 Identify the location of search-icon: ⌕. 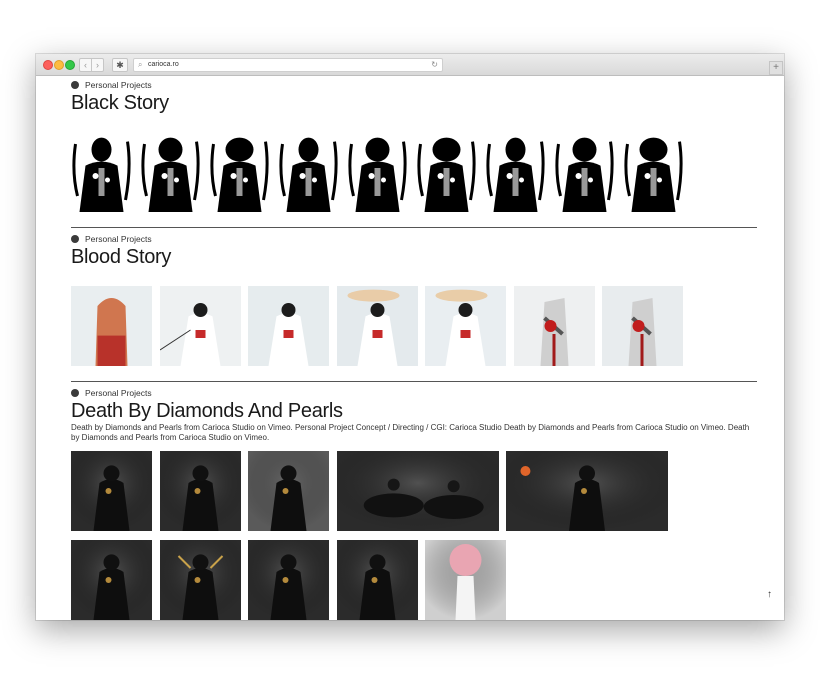
(140, 64).